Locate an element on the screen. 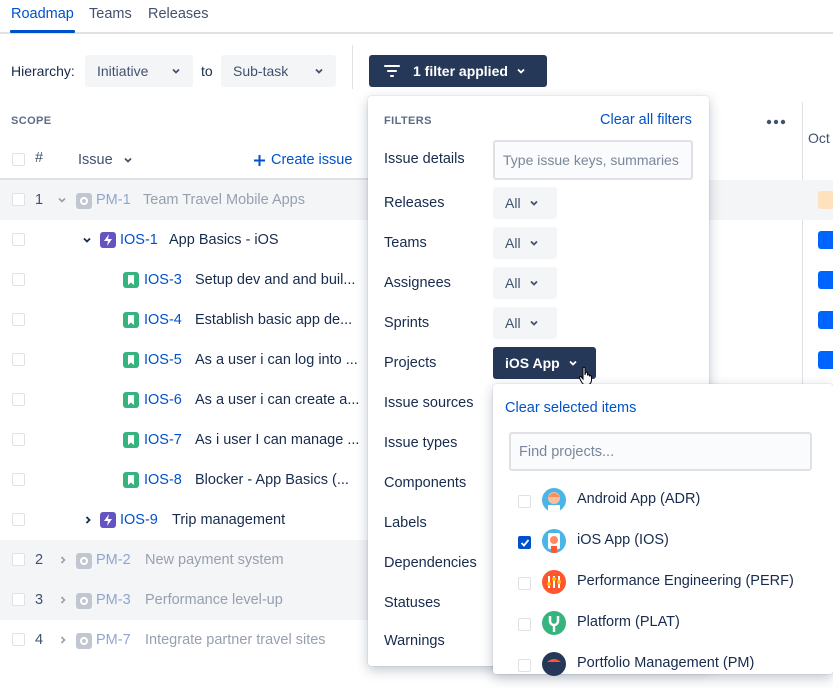 The image size is (833, 689). select-all-checkbox is located at coordinates (18, 159).